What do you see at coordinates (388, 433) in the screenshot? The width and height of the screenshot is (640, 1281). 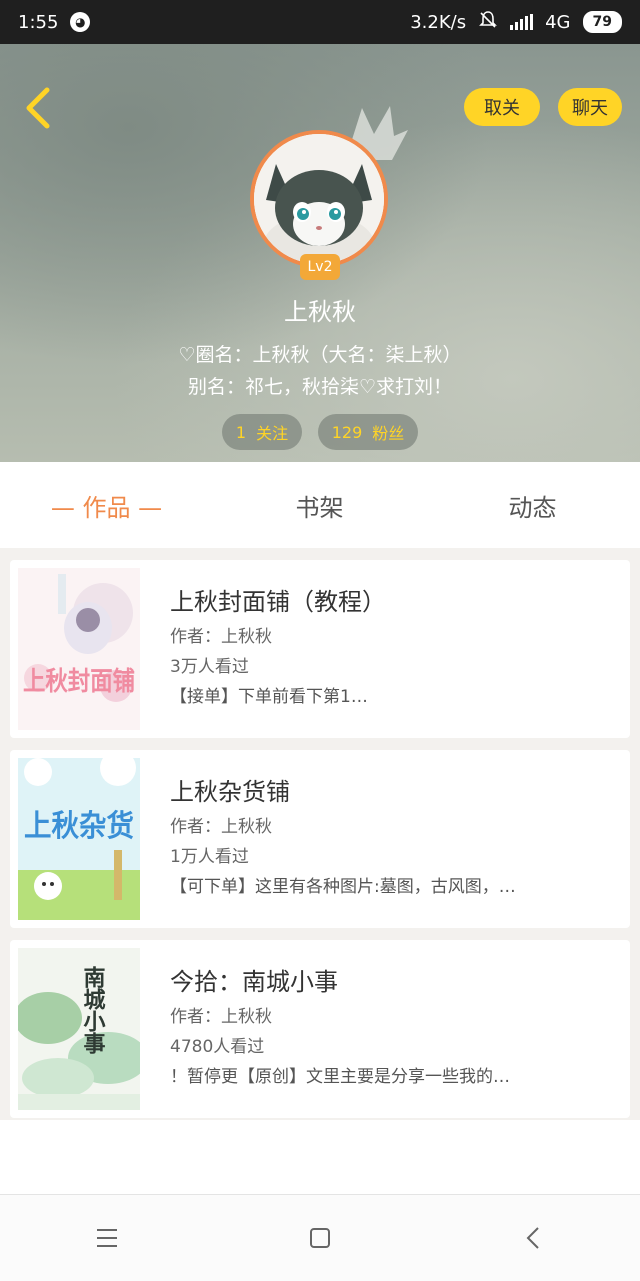 I see `fans-label: 粉丝` at bounding box center [388, 433].